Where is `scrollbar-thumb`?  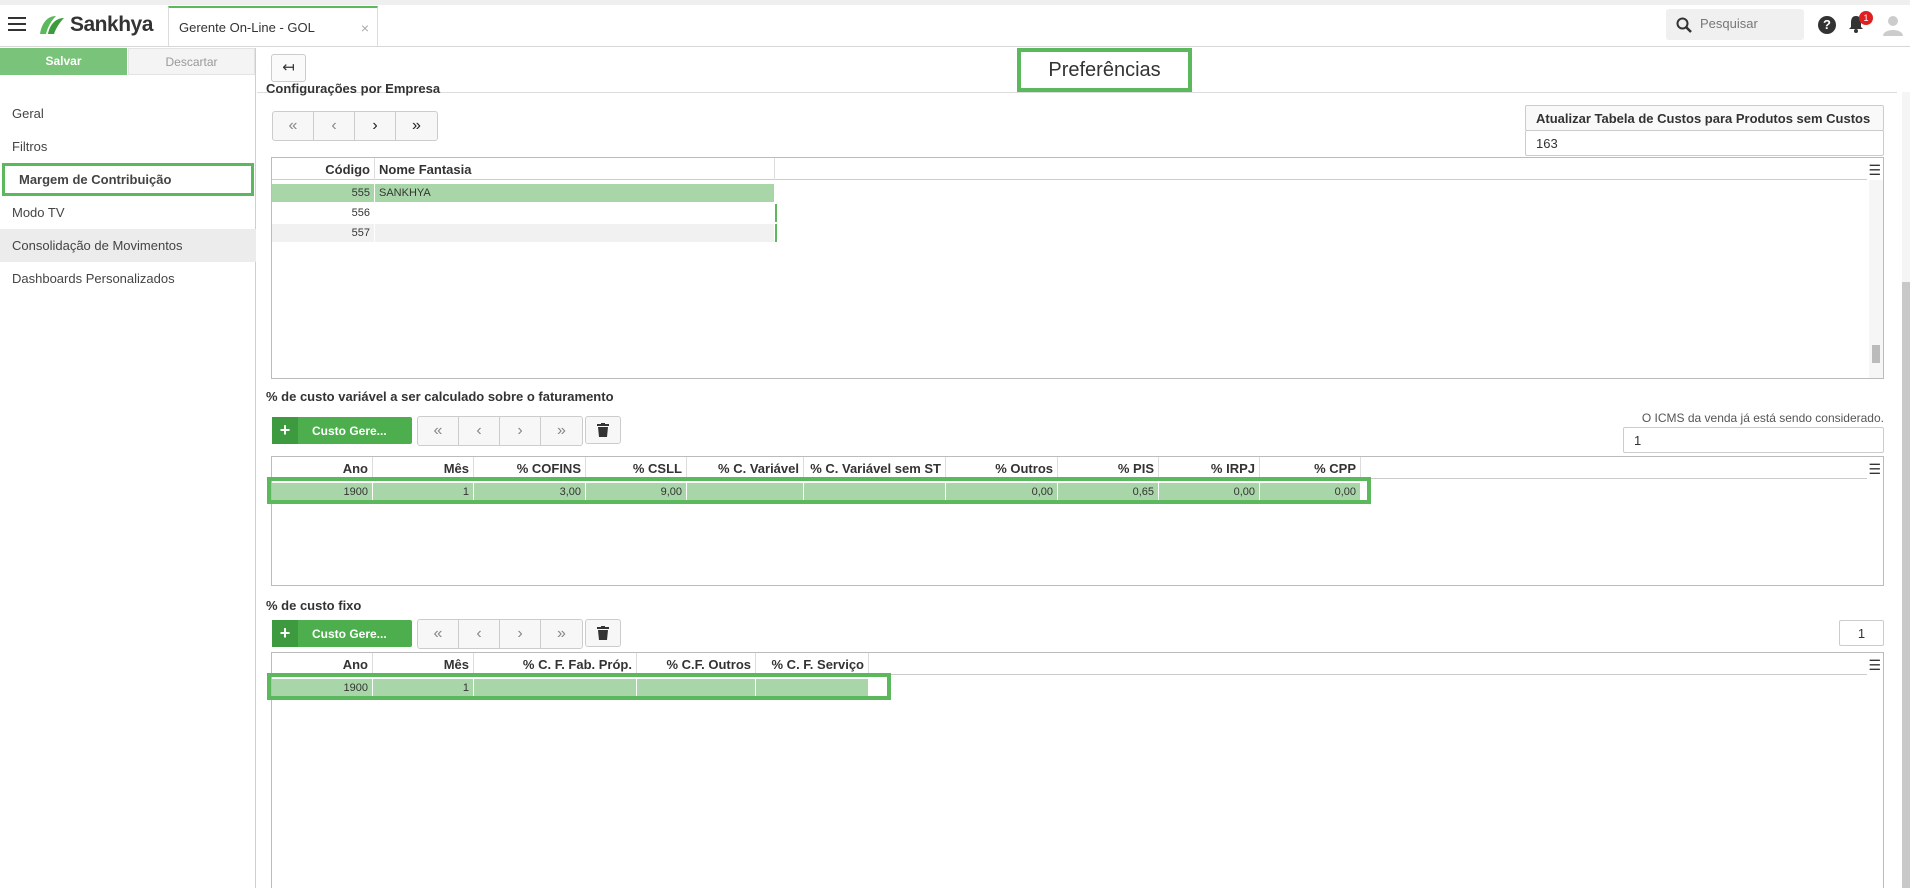
scrollbar-thumb is located at coordinates (1906, 585).